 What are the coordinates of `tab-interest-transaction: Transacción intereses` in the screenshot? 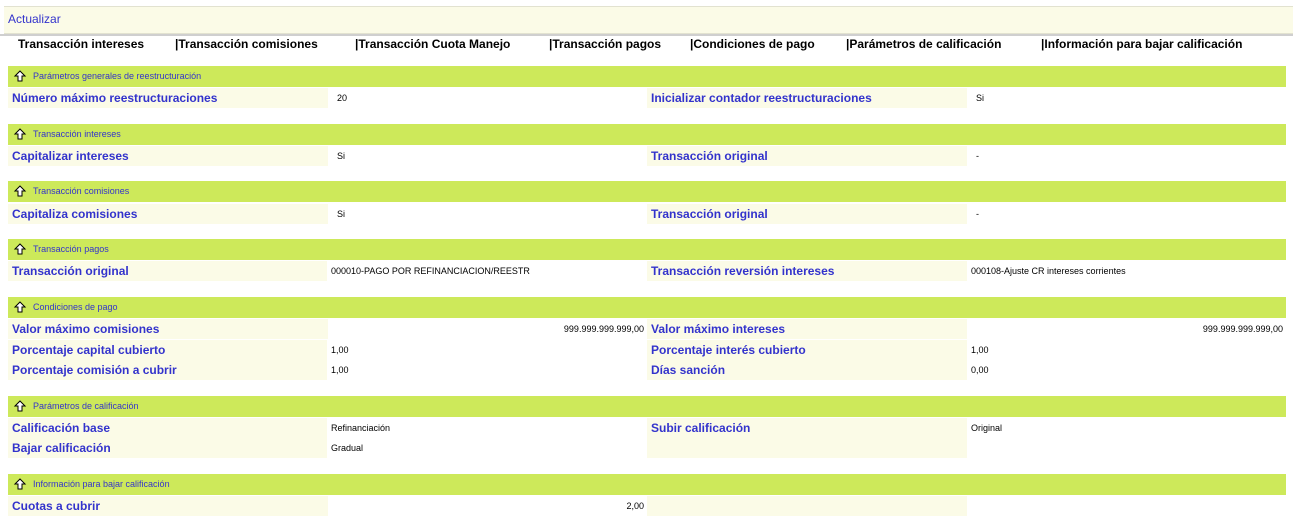 It's located at (81, 44).